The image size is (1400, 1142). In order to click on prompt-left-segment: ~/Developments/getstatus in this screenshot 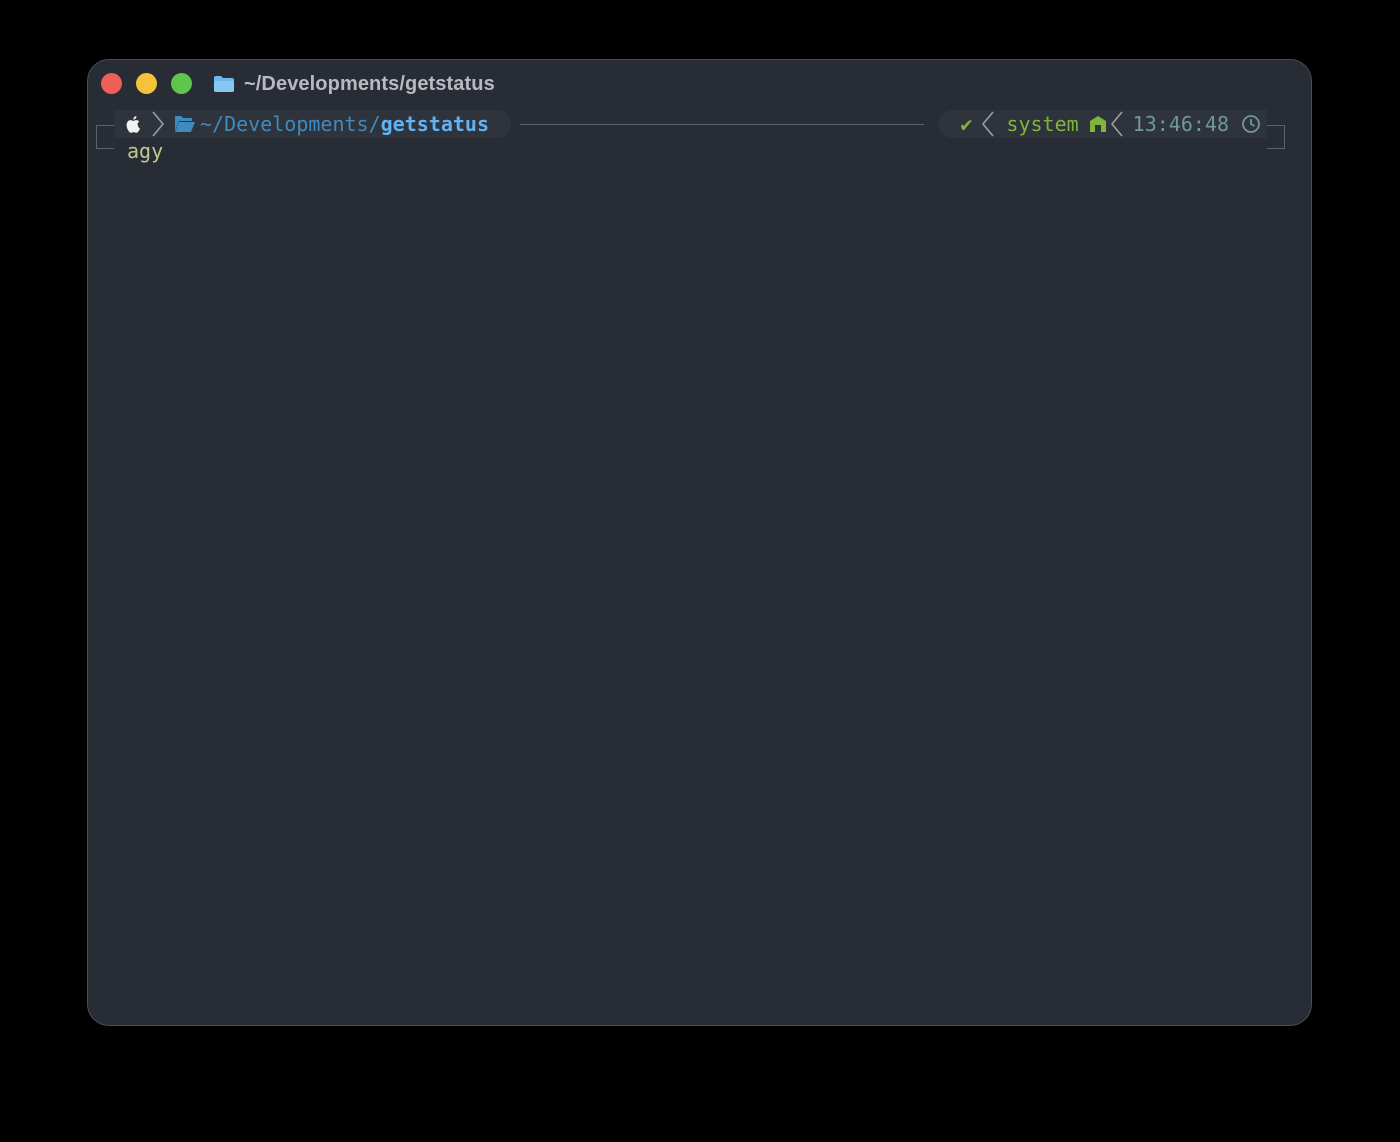, I will do `click(312, 124)`.